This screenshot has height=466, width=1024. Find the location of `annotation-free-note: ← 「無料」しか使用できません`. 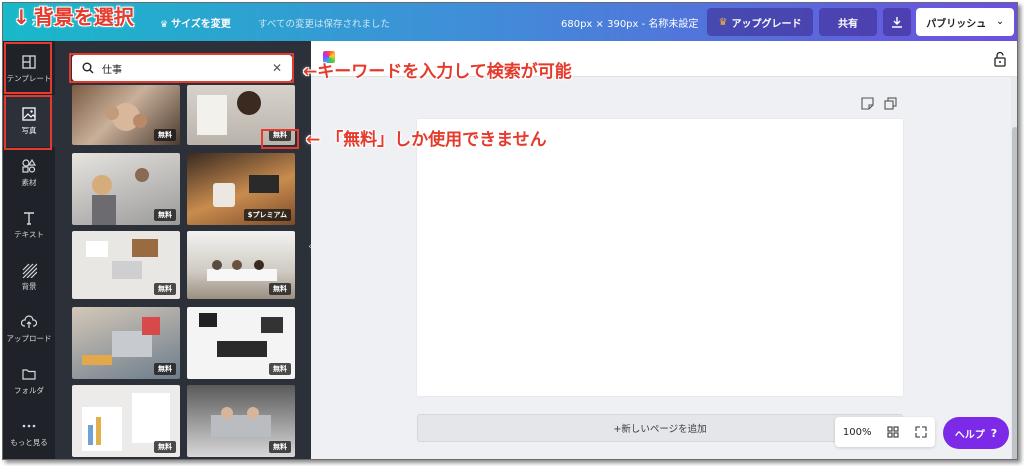

annotation-free-note: ← 「無料」しか使用できません is located at coordinates (426, 140).